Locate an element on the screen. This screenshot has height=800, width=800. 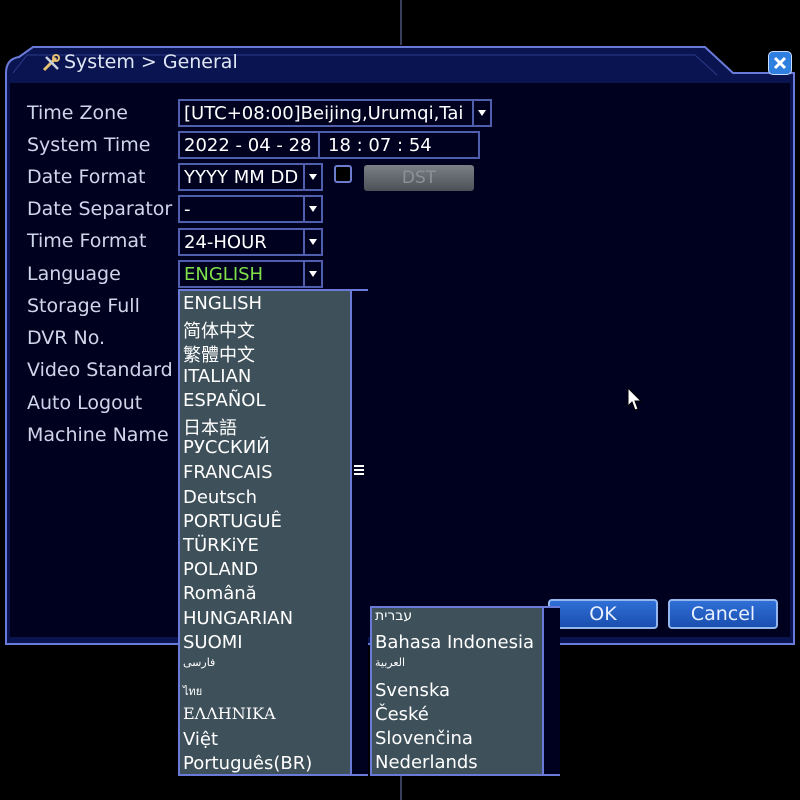
ok-button: OK is located at coordinates (603, 614).